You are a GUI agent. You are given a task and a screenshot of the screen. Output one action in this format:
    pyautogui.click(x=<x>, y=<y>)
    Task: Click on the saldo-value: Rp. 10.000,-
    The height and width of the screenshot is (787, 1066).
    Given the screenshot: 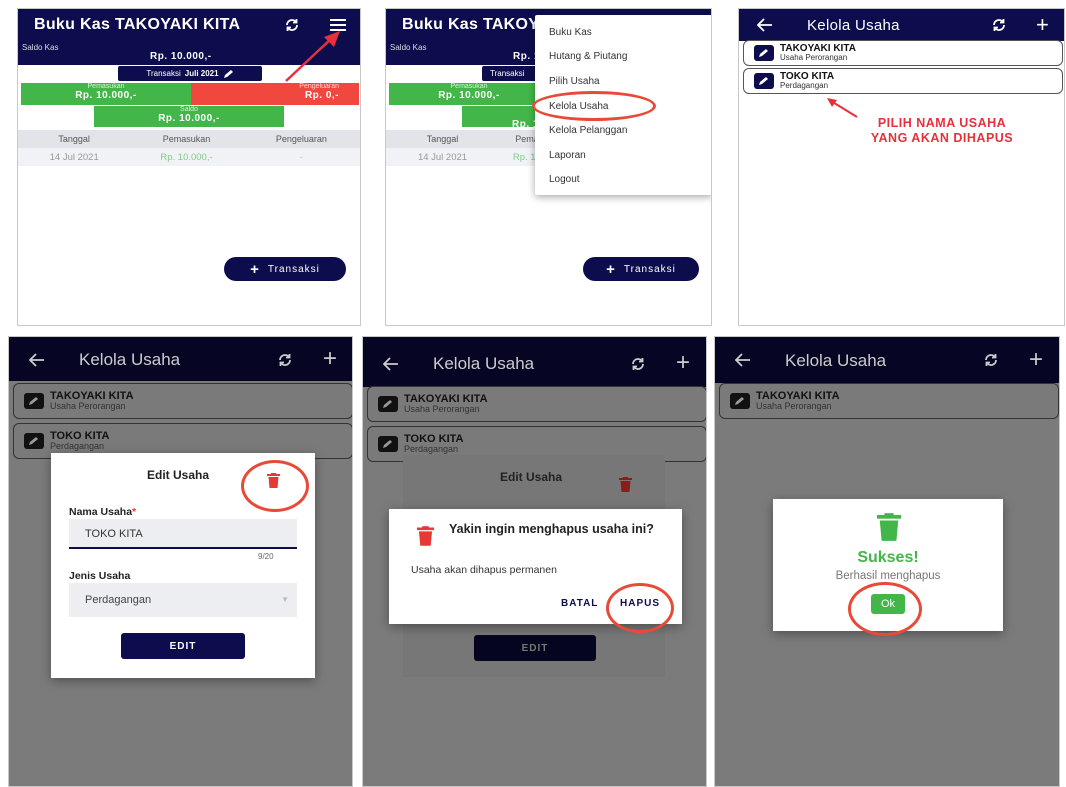 What is the action you would take?
    pyautogui.click(x=189, y=118)
    